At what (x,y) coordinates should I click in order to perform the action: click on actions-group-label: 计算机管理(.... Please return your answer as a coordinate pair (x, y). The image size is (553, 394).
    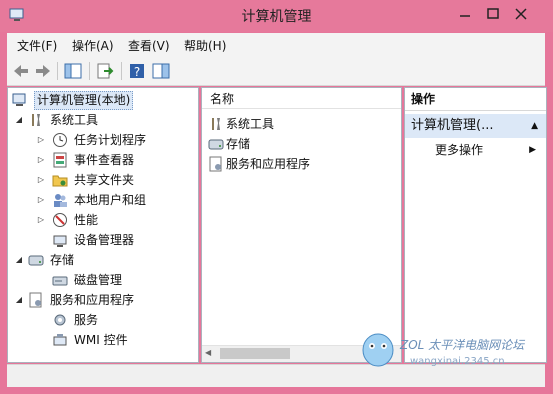
    Looking at the image, I should click on (452, 125).